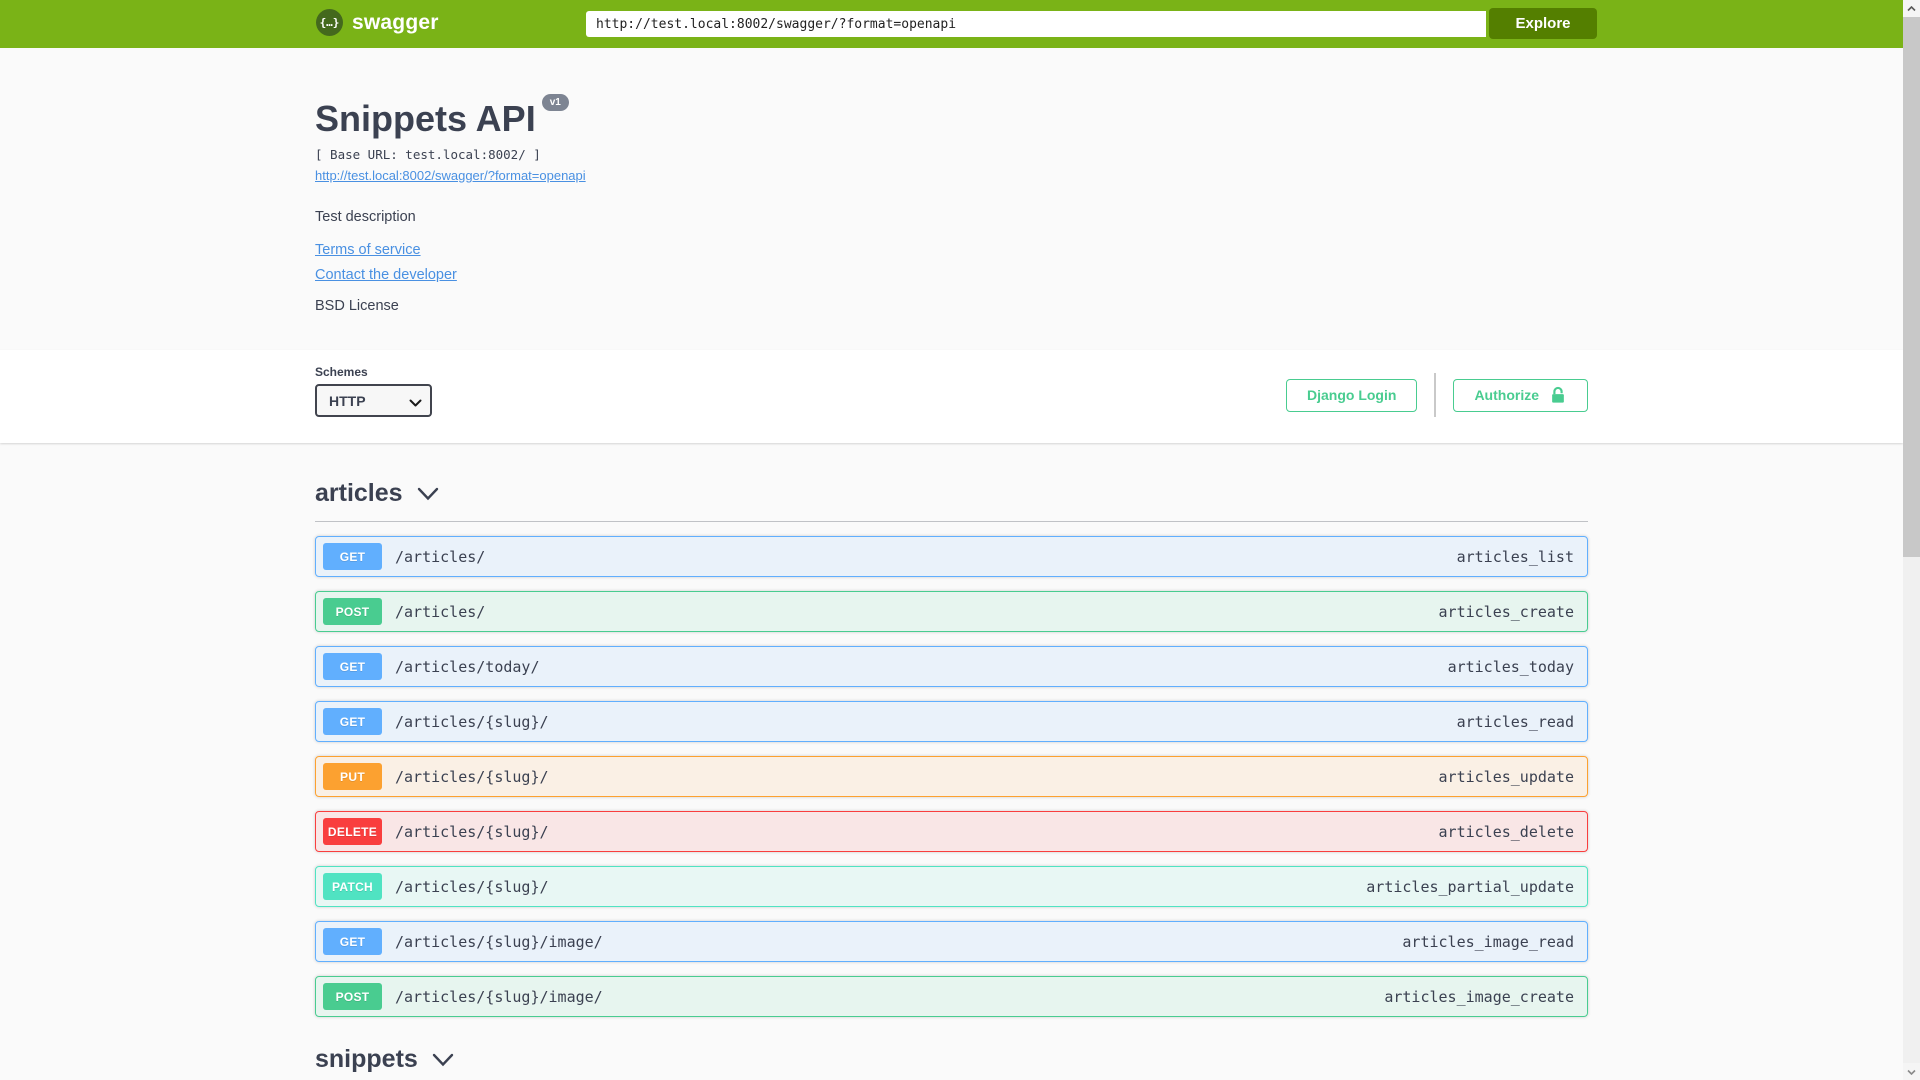 The width and height of the screenshot is (1920, 1080). What do you see at coordinates (1911, 1071) in the screenshot?
I see `scroll-down-arrow-icon` at bounding box center [1911, 1071].